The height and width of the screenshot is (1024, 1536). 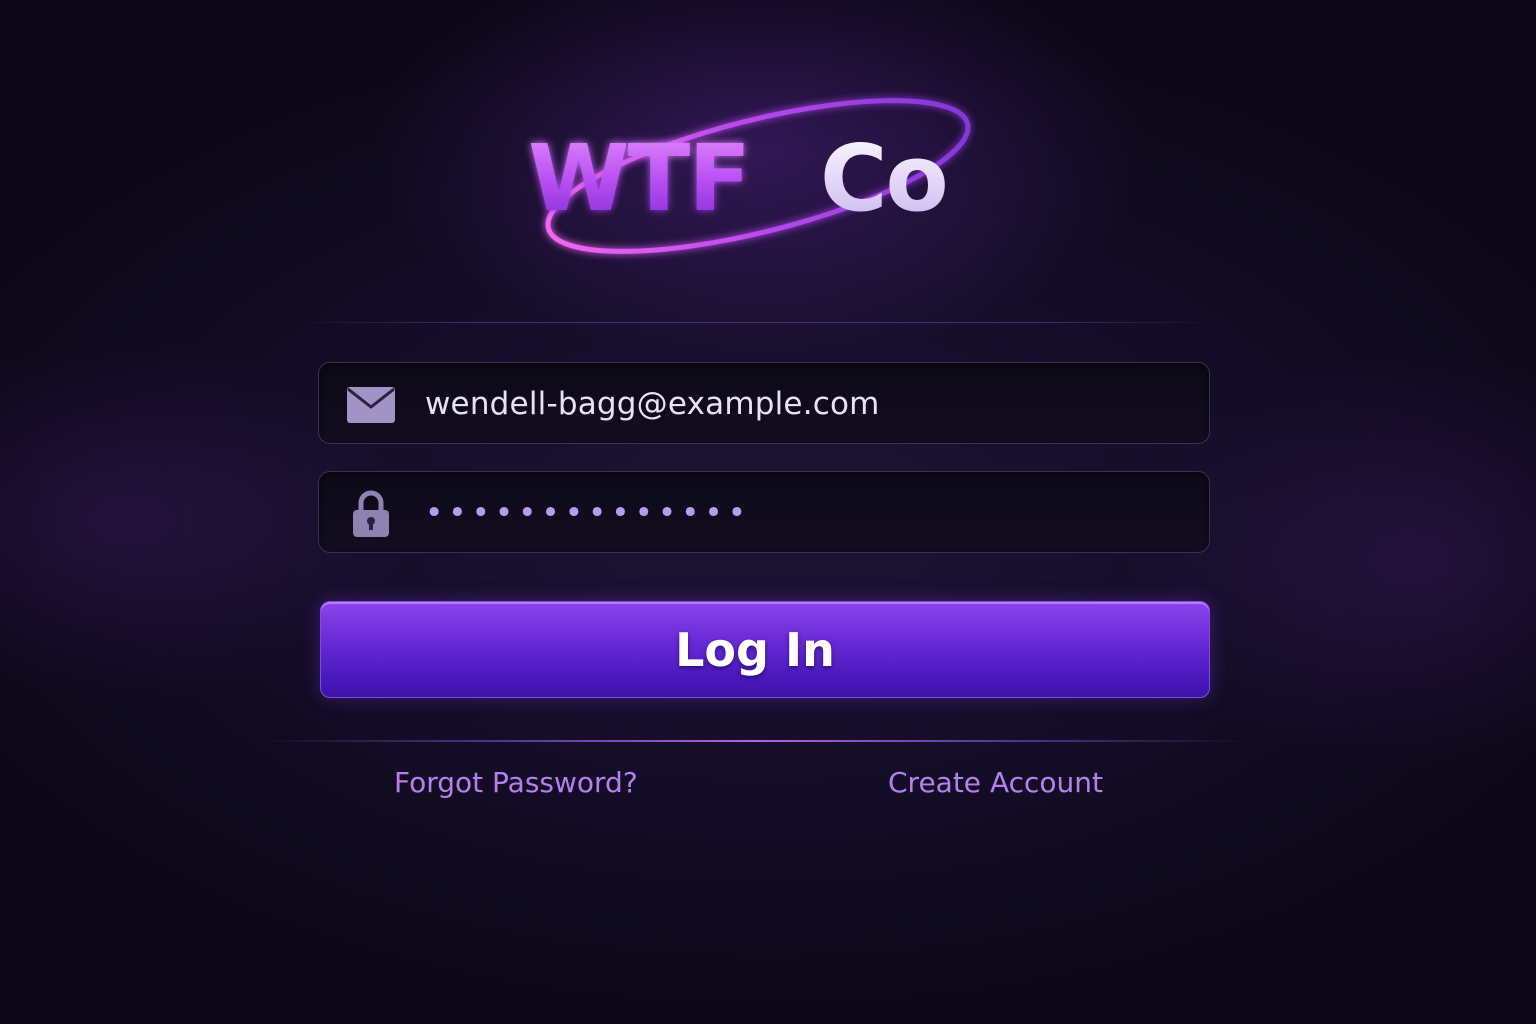 I want to click on brand-logo: WTF Co, so click(x=755, y=180).